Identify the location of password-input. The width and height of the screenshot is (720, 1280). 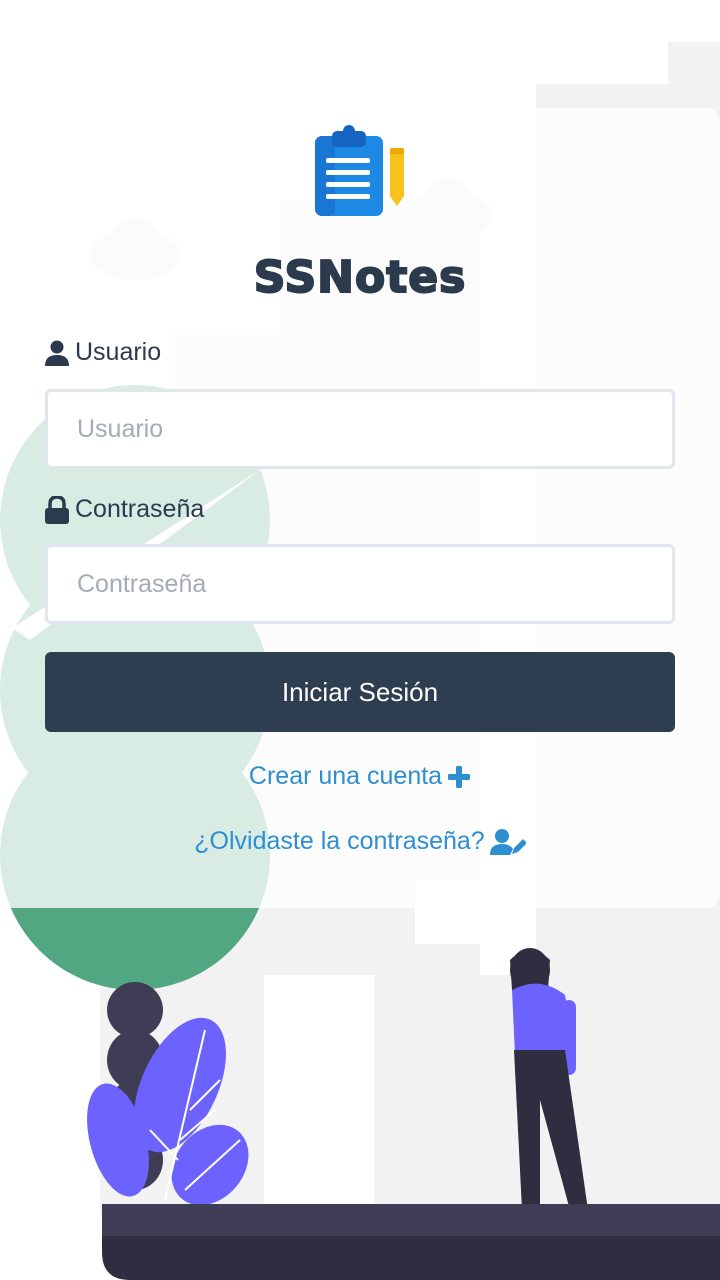
(360, 584).